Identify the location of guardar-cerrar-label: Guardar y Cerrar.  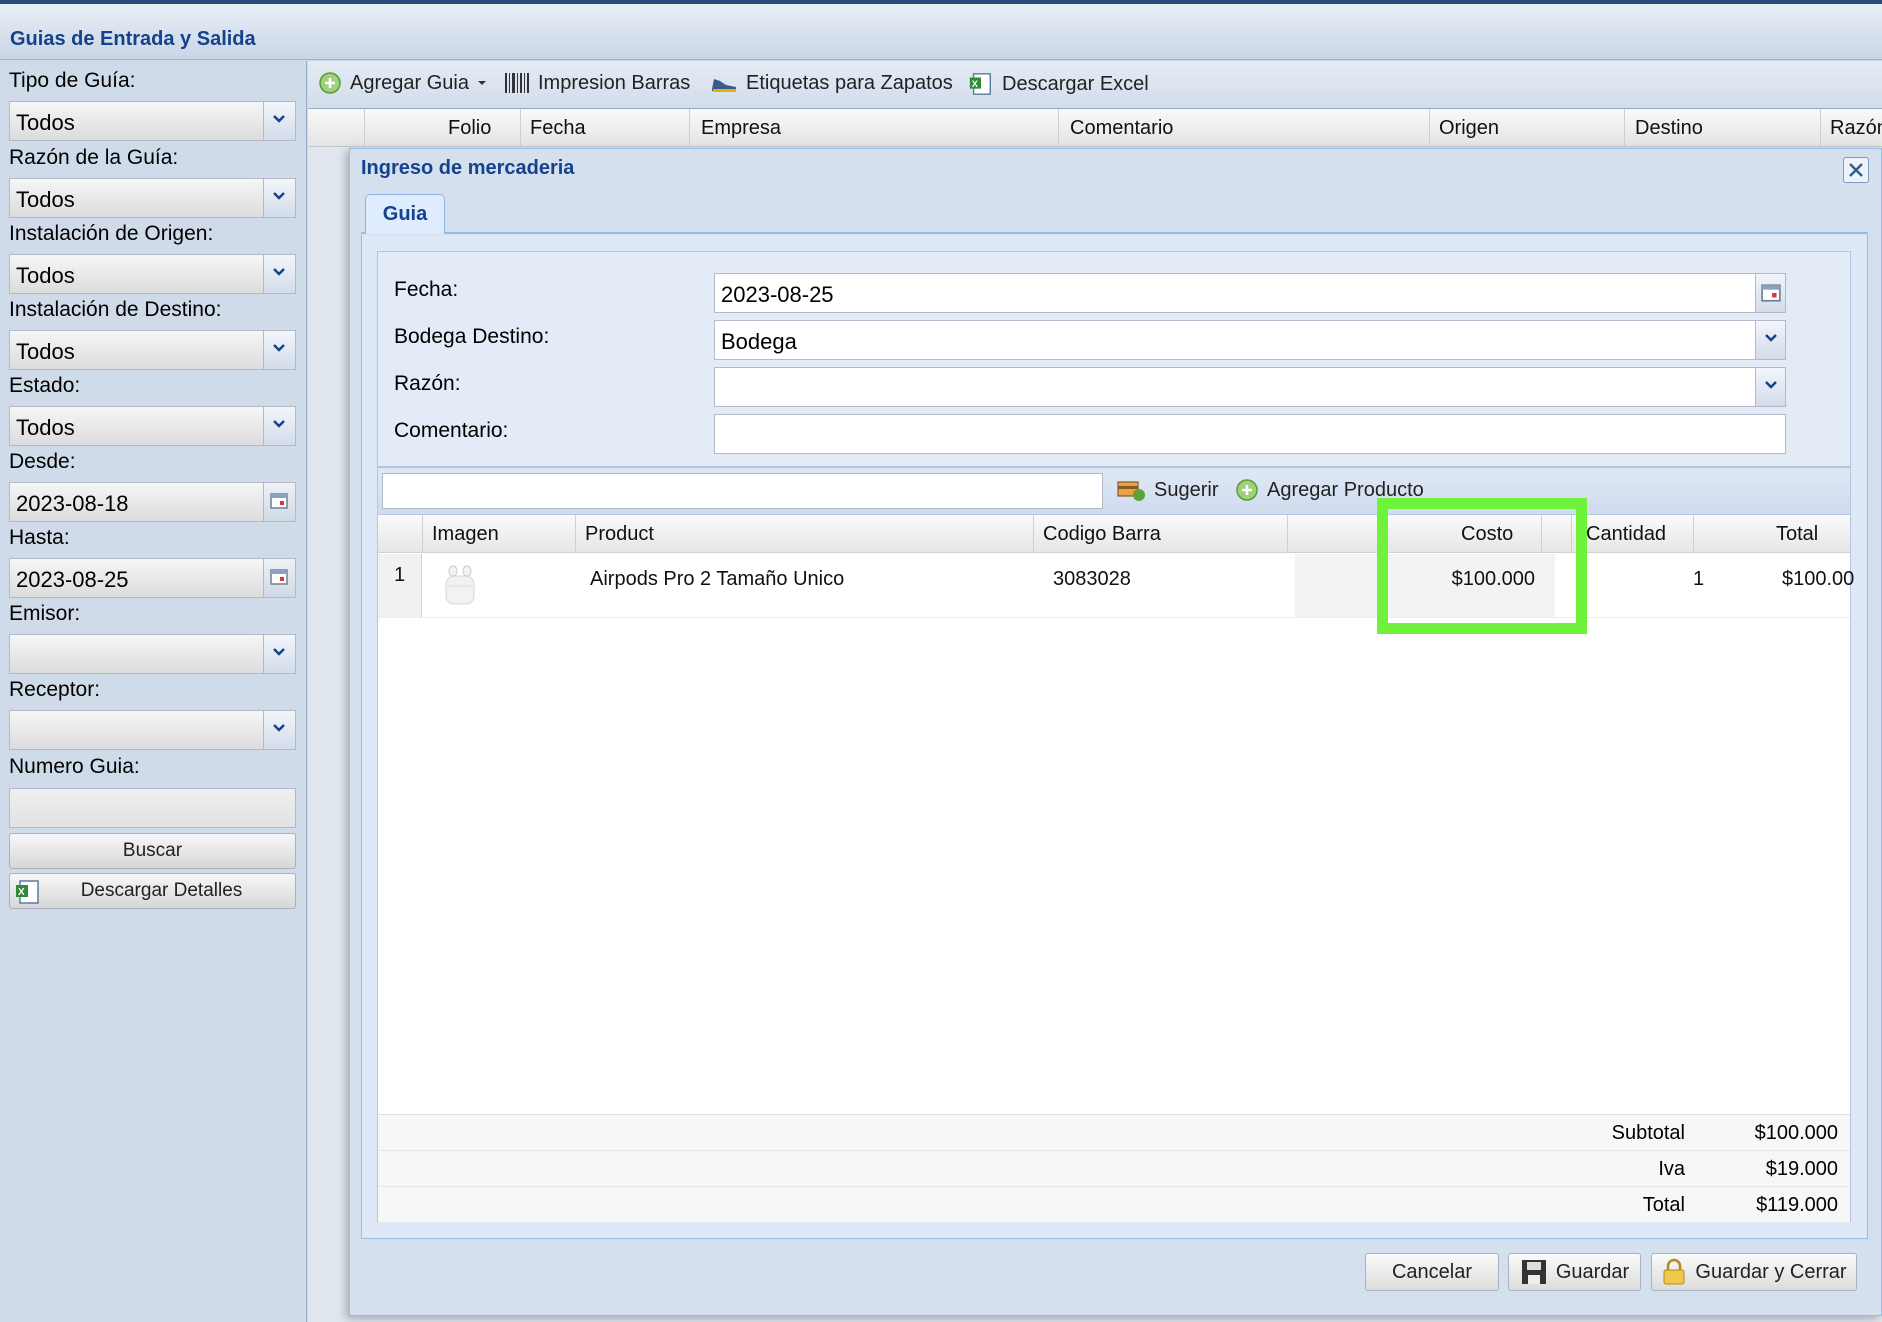
(1771, 1271).